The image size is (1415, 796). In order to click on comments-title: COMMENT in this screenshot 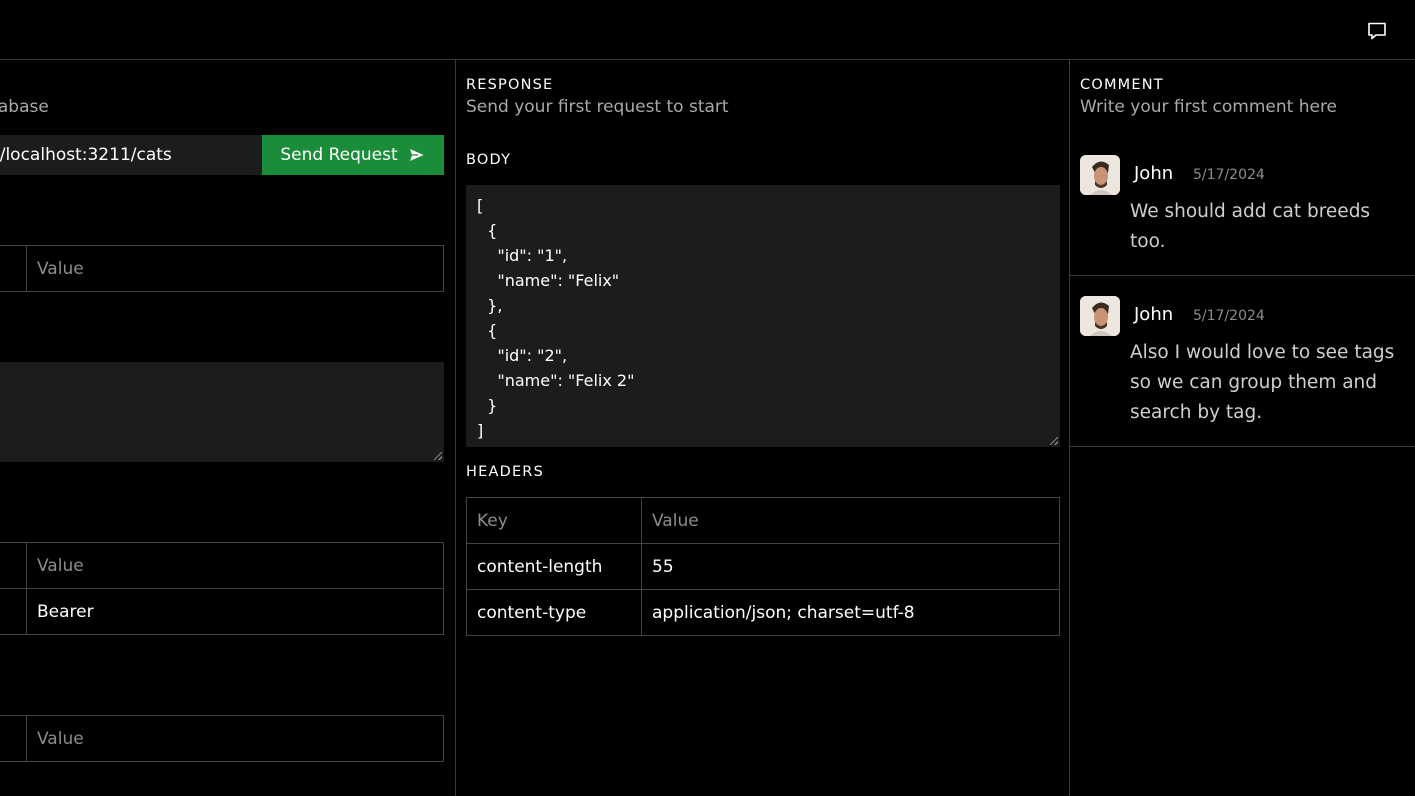, I will do `click(1122, 85)`.